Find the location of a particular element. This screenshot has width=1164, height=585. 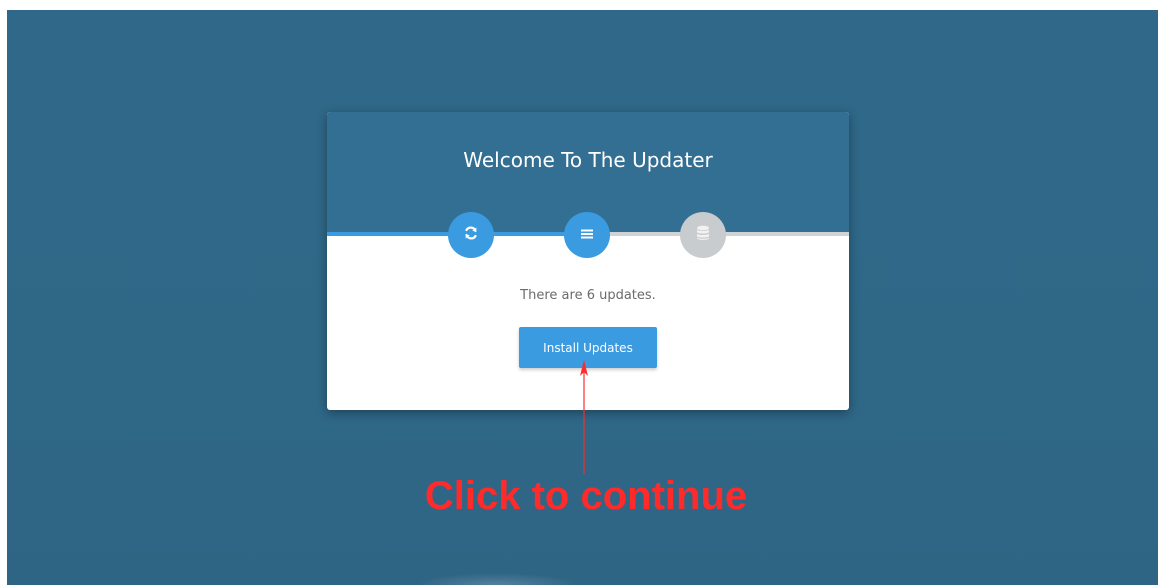

step-database is located at coordinates (703, 235).